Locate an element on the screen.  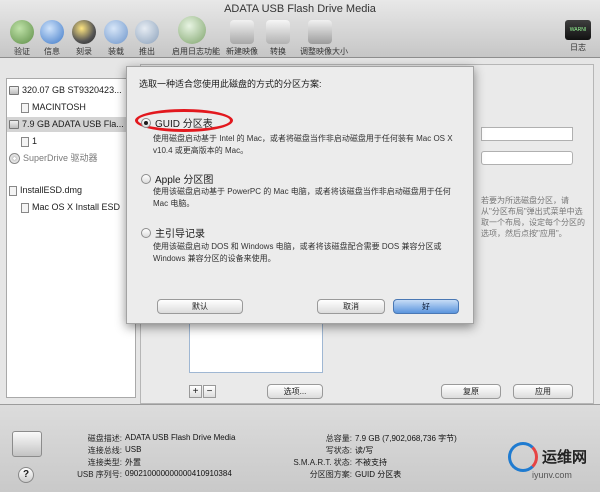
info-row: 磁盘描述: ADATA USB Flash Drive Media is located at coordinates (139, 438).